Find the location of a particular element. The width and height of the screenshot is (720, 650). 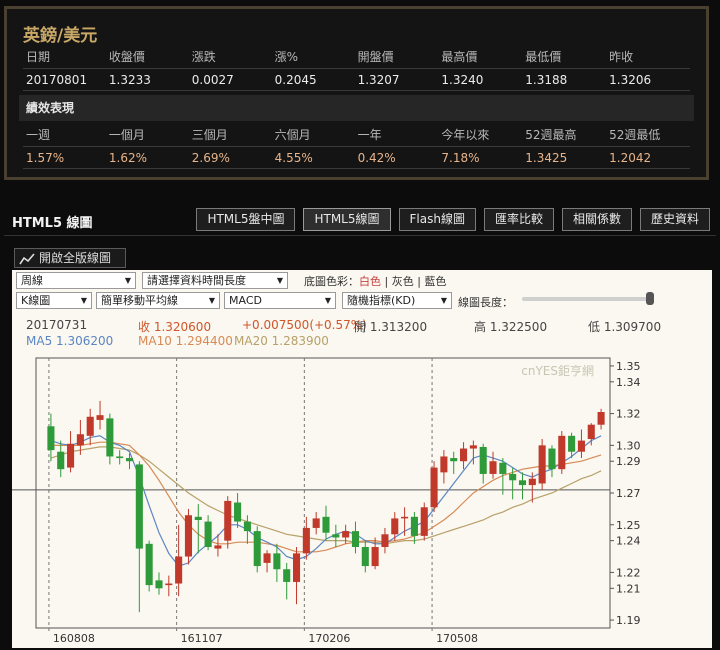

moving-average-select: 簡單移動平均線 ▼ is located at coordinates (158, 300).